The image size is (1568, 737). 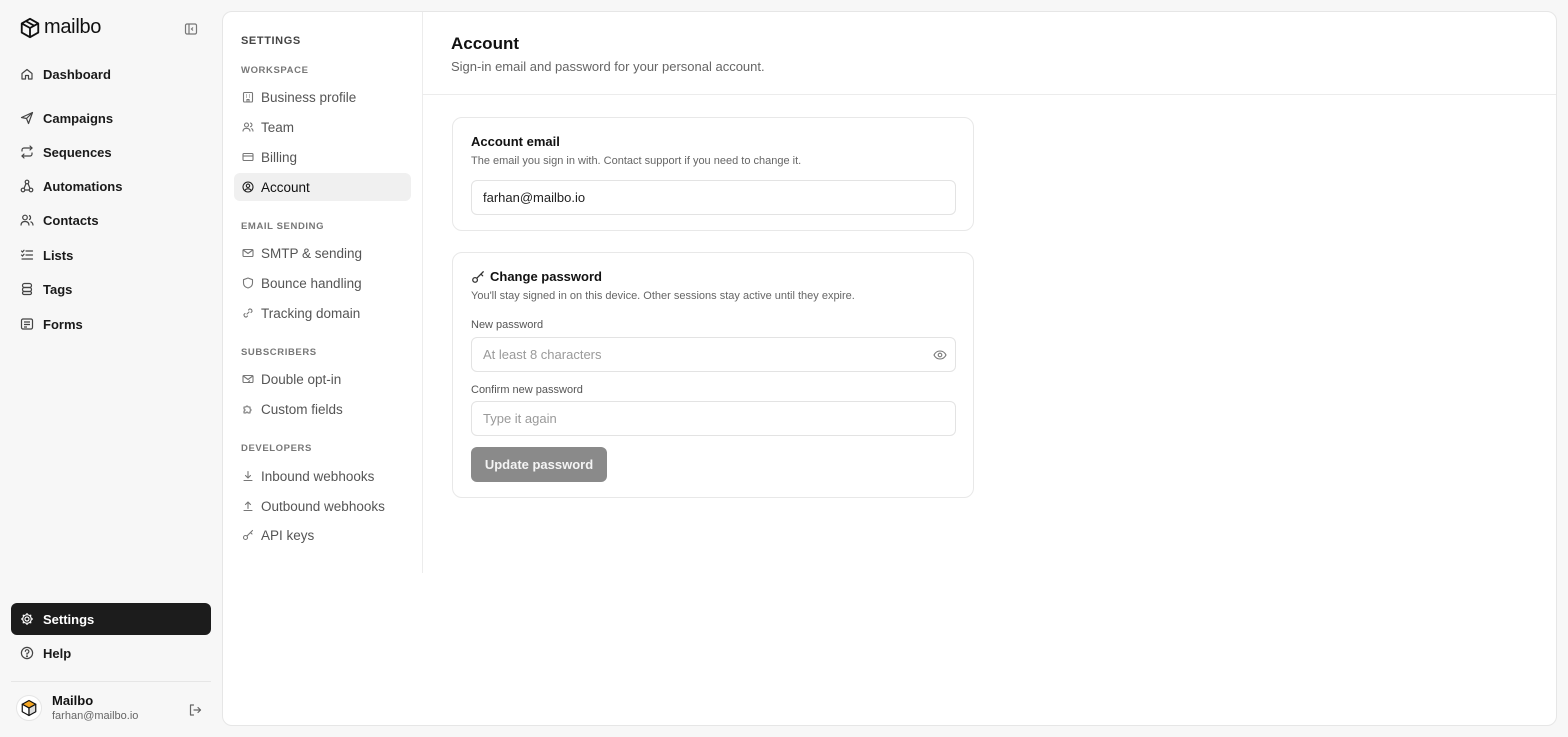 What do you see at coordinates (27, 186) in the screenshot?
I see `workflow-icon` at bounding box center [27, 186].